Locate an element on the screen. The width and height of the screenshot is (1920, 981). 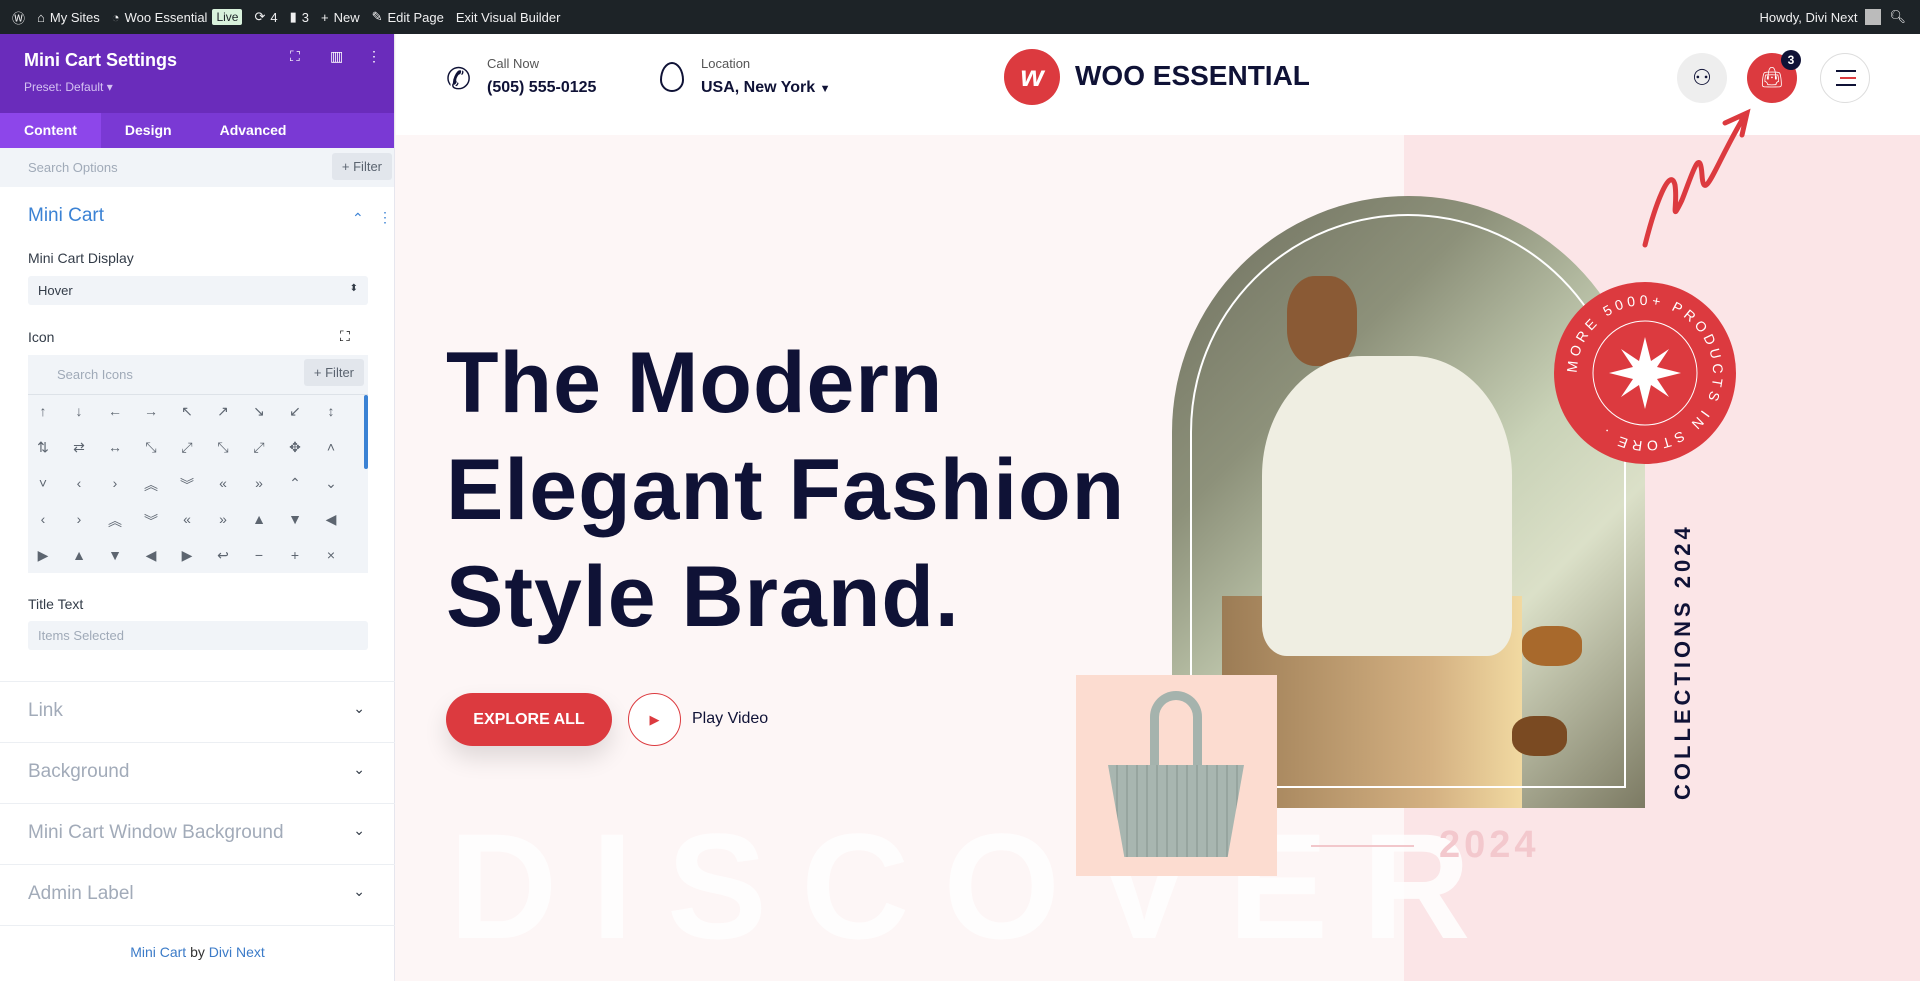
section-mini-cart-window-background: Mini Cart Window Background ⌄ is located at coordinates (197, 833).